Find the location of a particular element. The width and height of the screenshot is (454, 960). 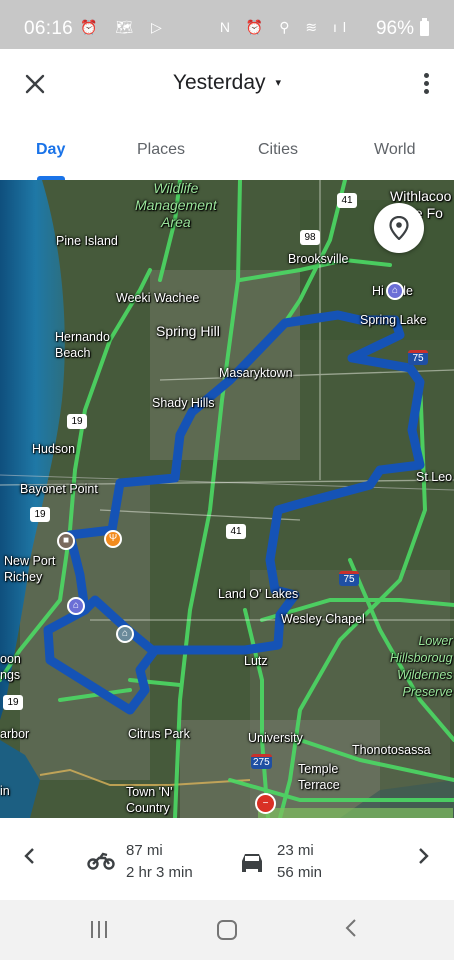

location-pin-icon is located at coordinates (399, 228).